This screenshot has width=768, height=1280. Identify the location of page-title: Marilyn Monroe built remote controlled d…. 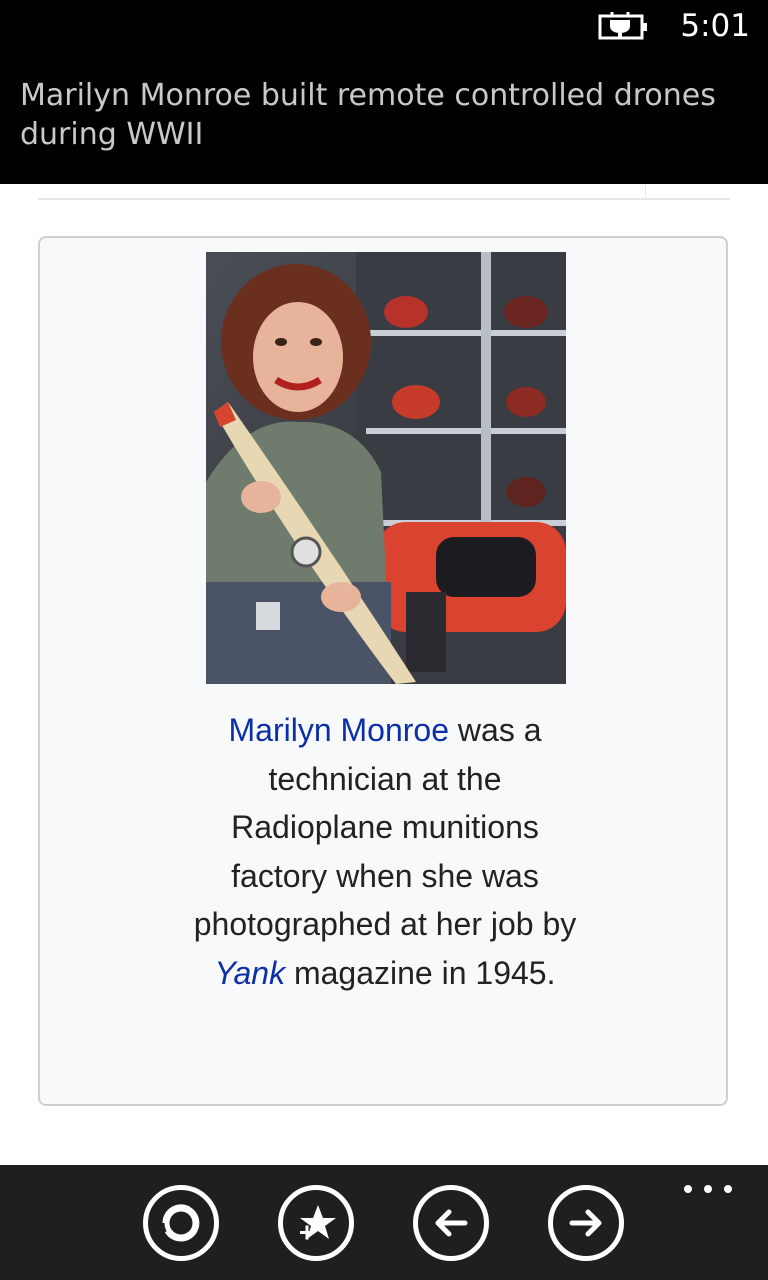
(368, 115).